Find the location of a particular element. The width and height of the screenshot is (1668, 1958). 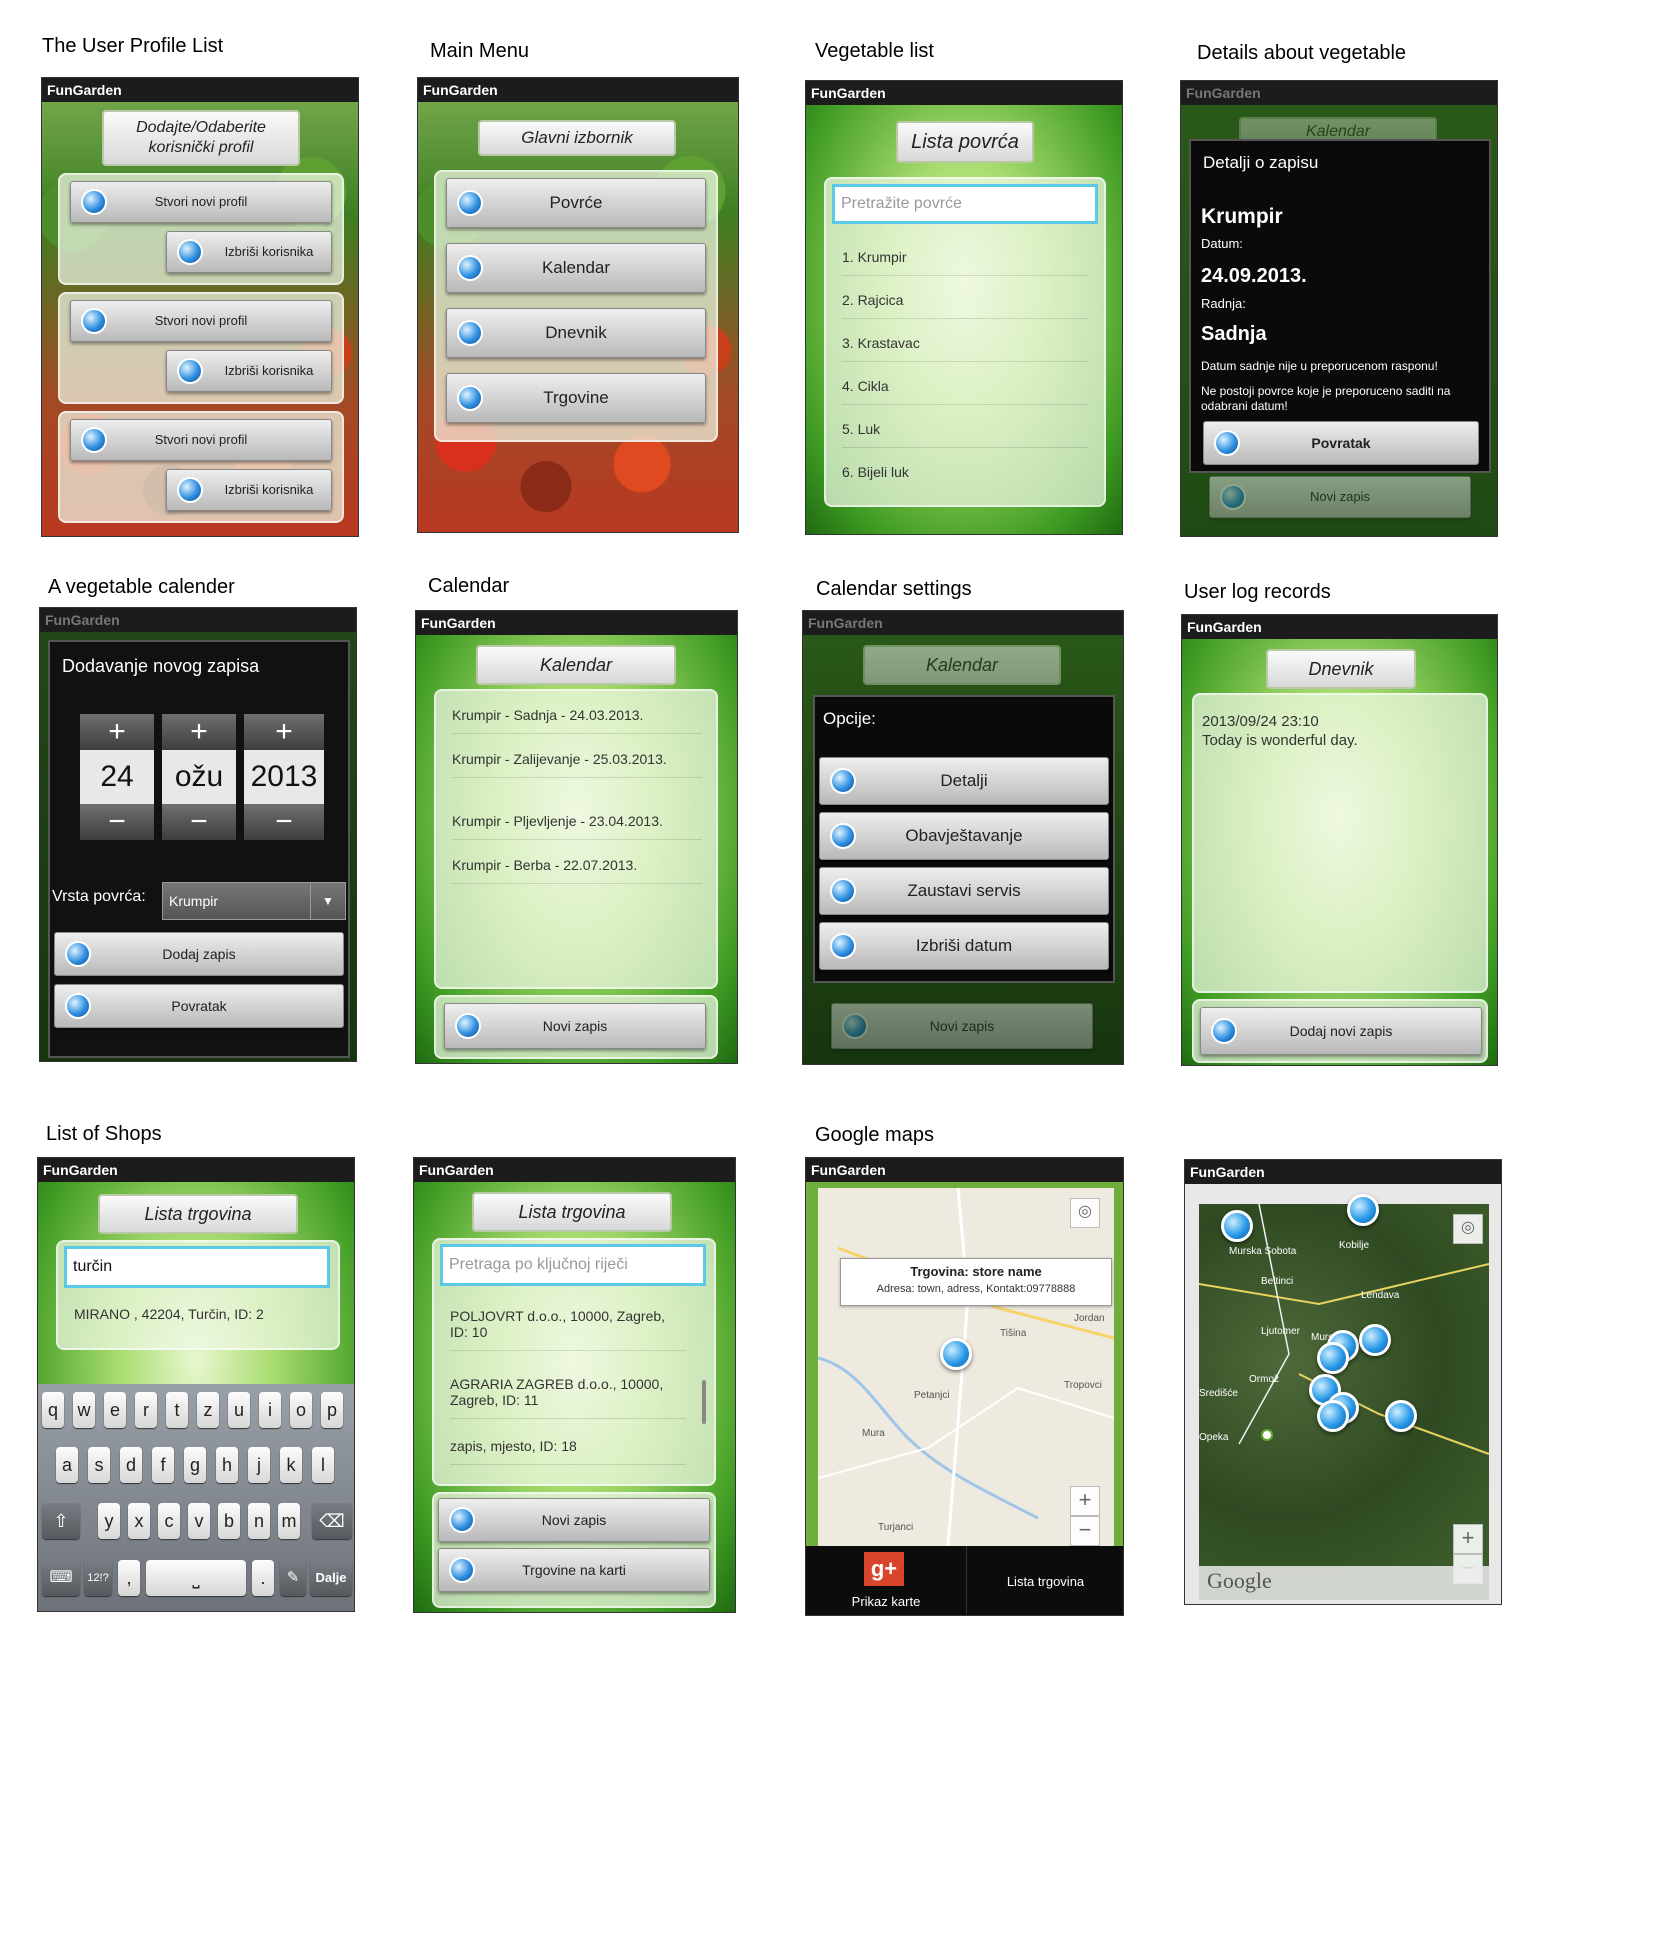

list-item: 2. Rajcica is located at coordinates (965, 305).